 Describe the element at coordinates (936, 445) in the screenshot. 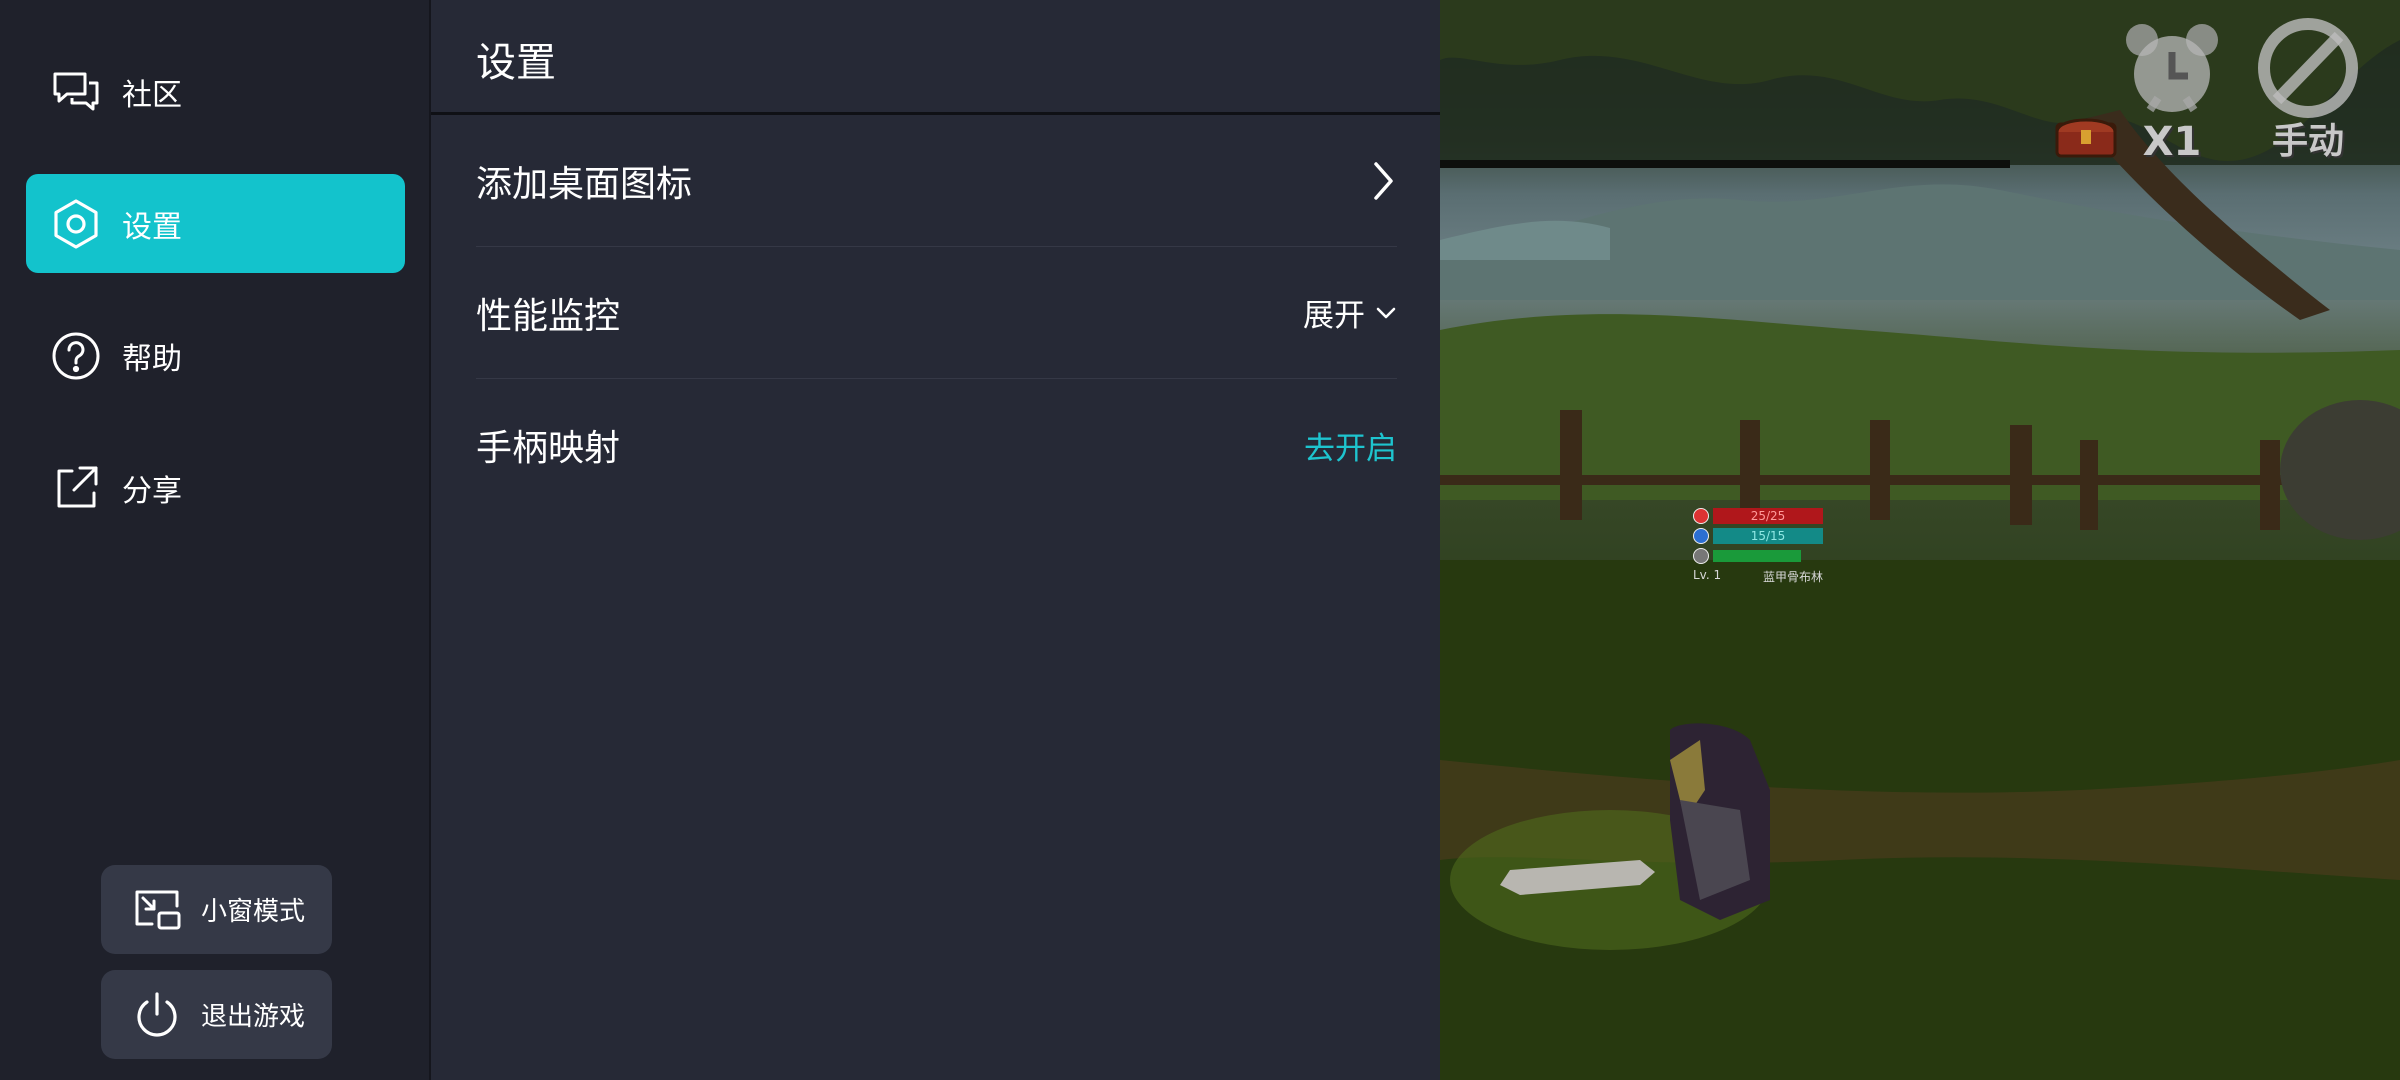

I see `settings-row-gamepad-mapping: 手柄映射 去开启` at that location.